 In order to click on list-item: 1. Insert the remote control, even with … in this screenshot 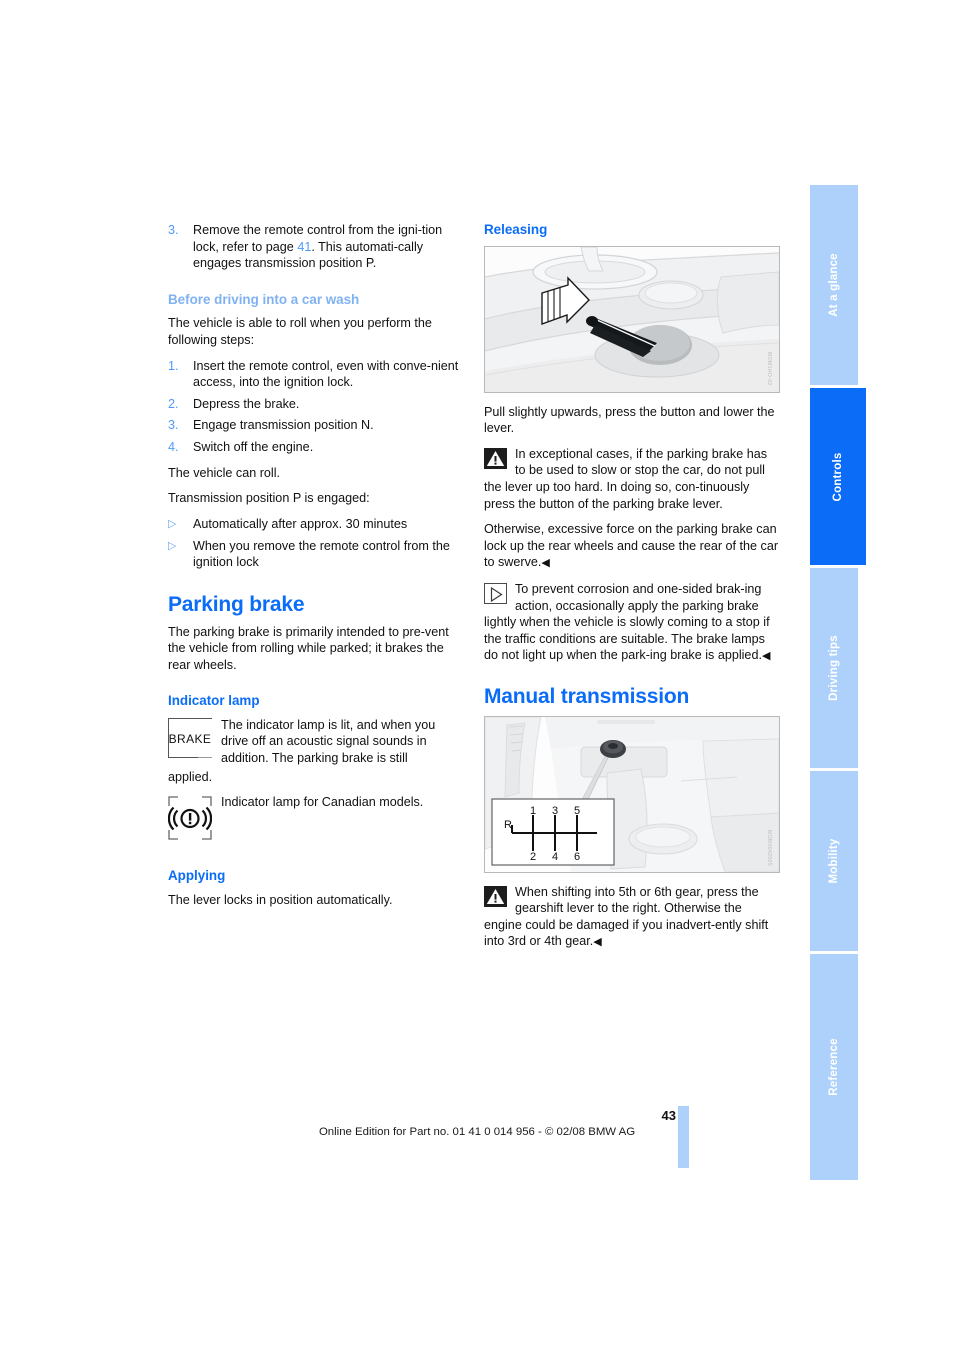, I will do `click(316, 374)`.